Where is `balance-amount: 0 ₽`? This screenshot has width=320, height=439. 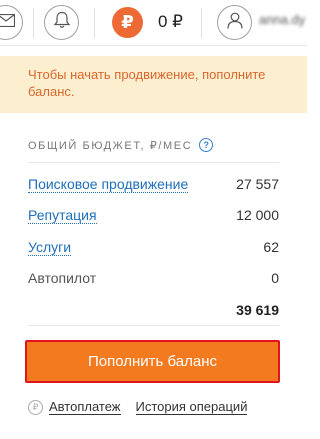
balance-amount: 0 ₽ is located at coordinates (170, 22).